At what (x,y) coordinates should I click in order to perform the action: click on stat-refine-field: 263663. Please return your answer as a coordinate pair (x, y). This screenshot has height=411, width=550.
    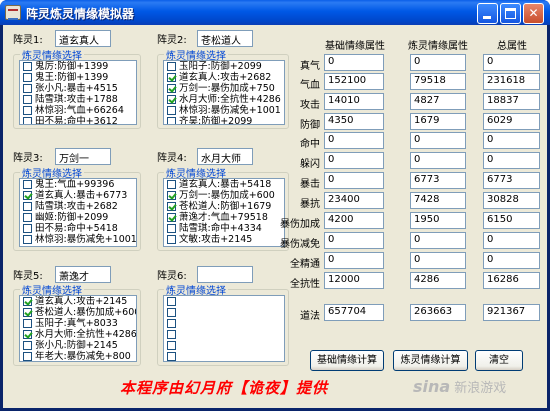
    Looking at the image, I should click on (438, 312).